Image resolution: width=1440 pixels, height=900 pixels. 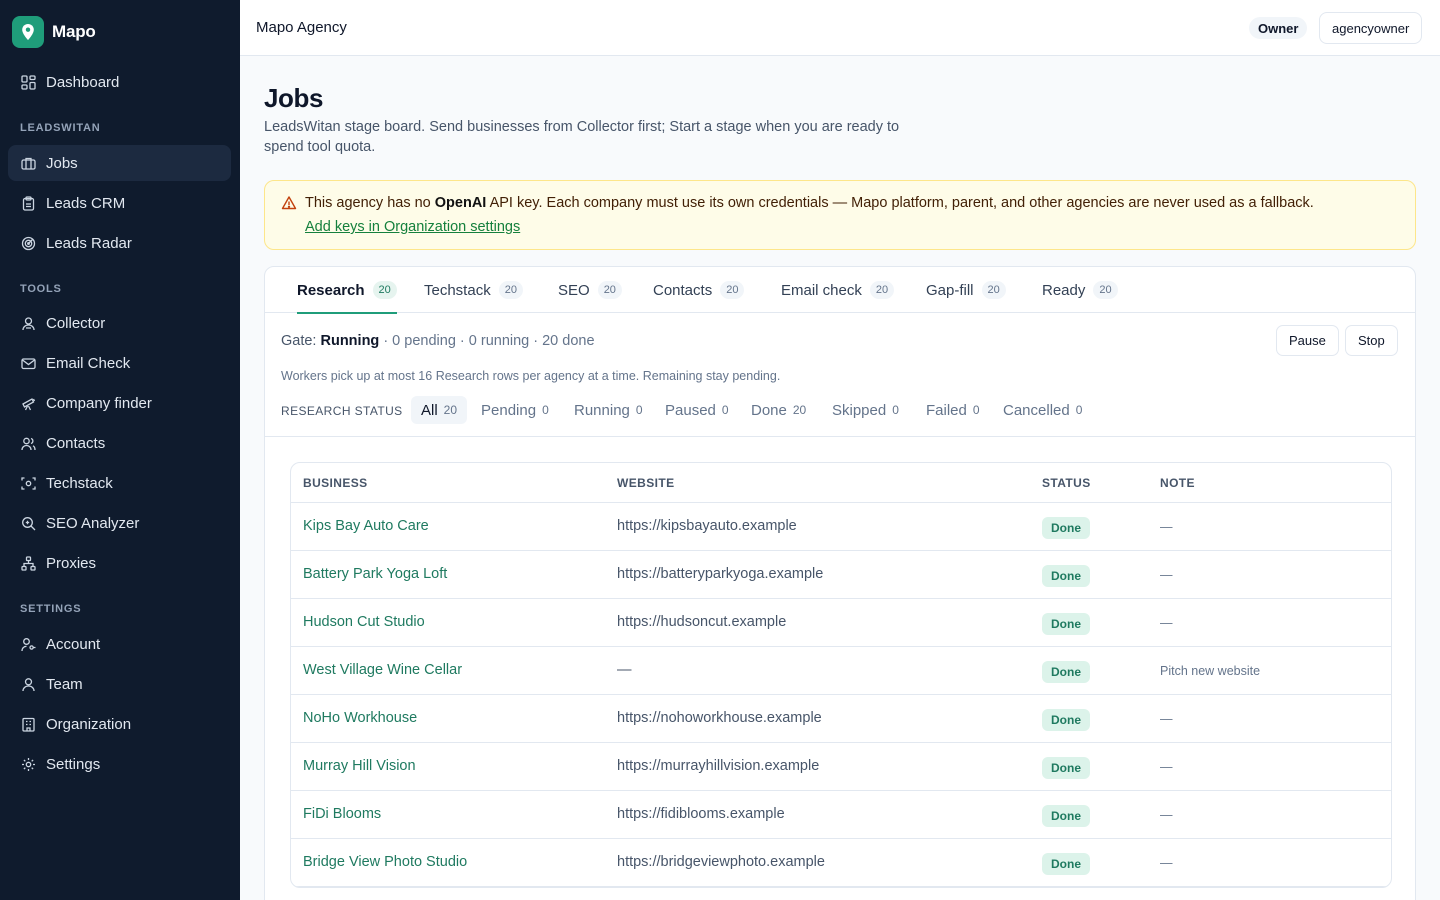 What do you see at coordinates (301, 341) in the screenshot?
I see `gate-label: Gate:` at bounding box center [301, 341].